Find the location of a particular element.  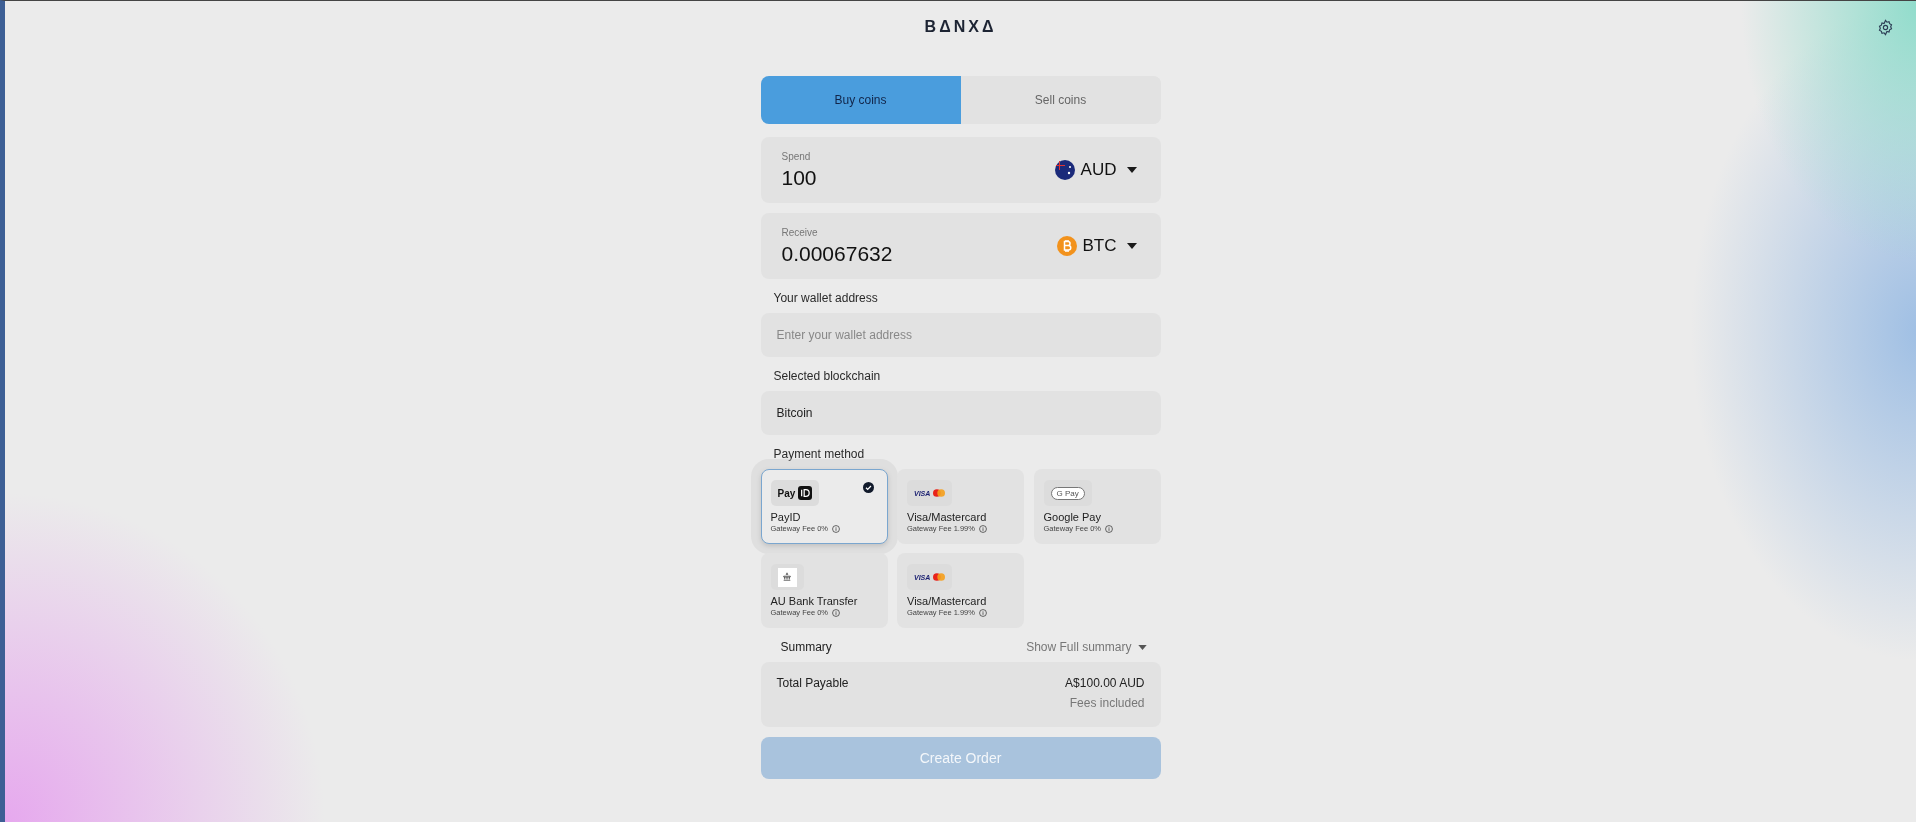

flag-icon is located at coordinates (1064, 170).